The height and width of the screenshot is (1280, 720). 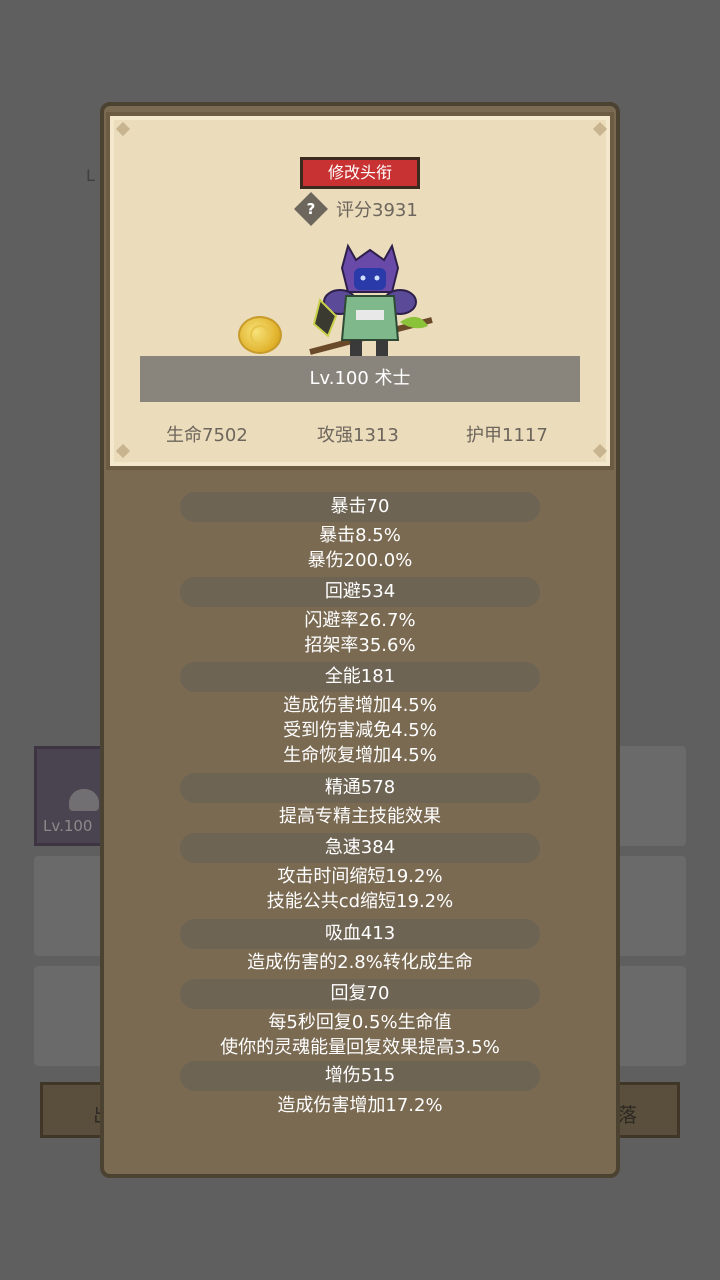 I want to click on attribute-detail: 招架率35.6%, so click(x=360, y=645).